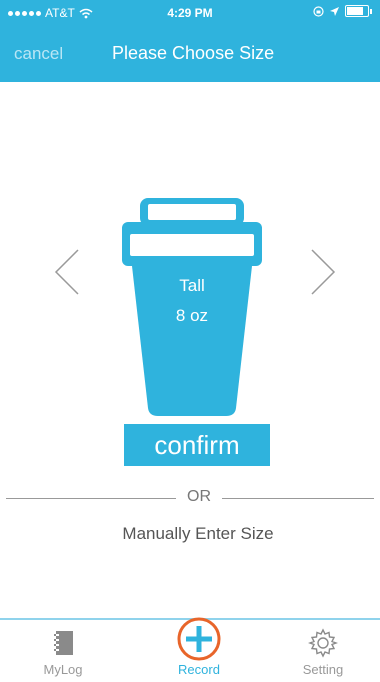  I want to click on cup-size-volume: 8 oz, so click(192, 315).